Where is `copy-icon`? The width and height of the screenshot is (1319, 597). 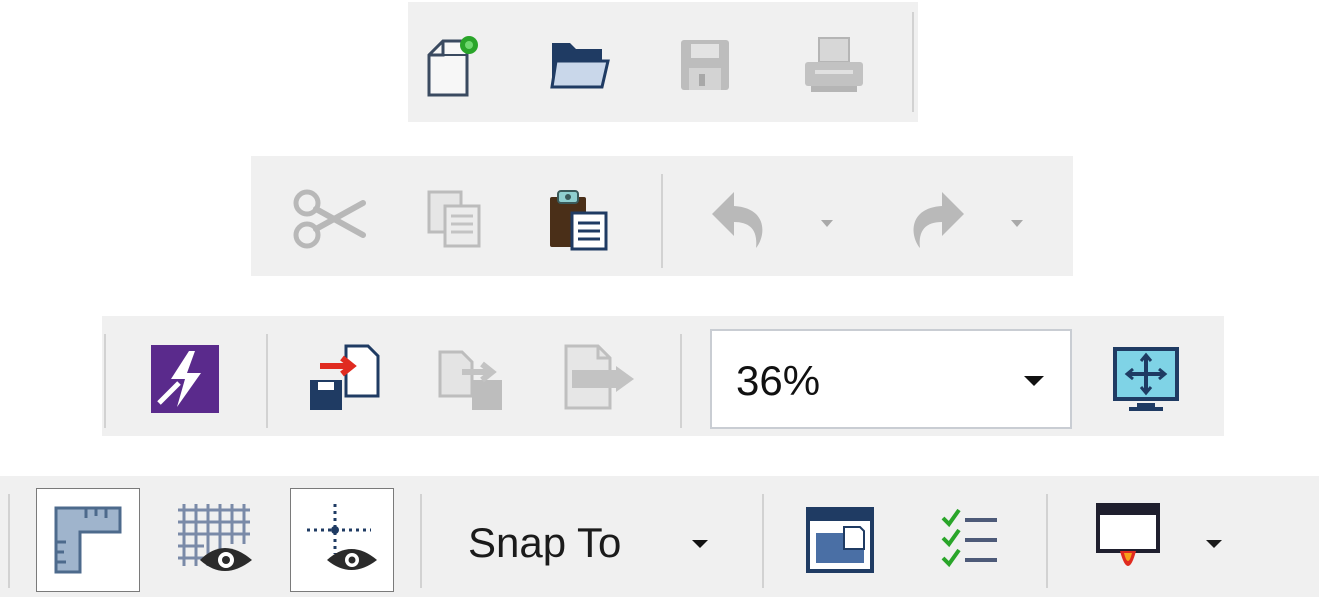 copy-icon is located at coordinates (454, 219).